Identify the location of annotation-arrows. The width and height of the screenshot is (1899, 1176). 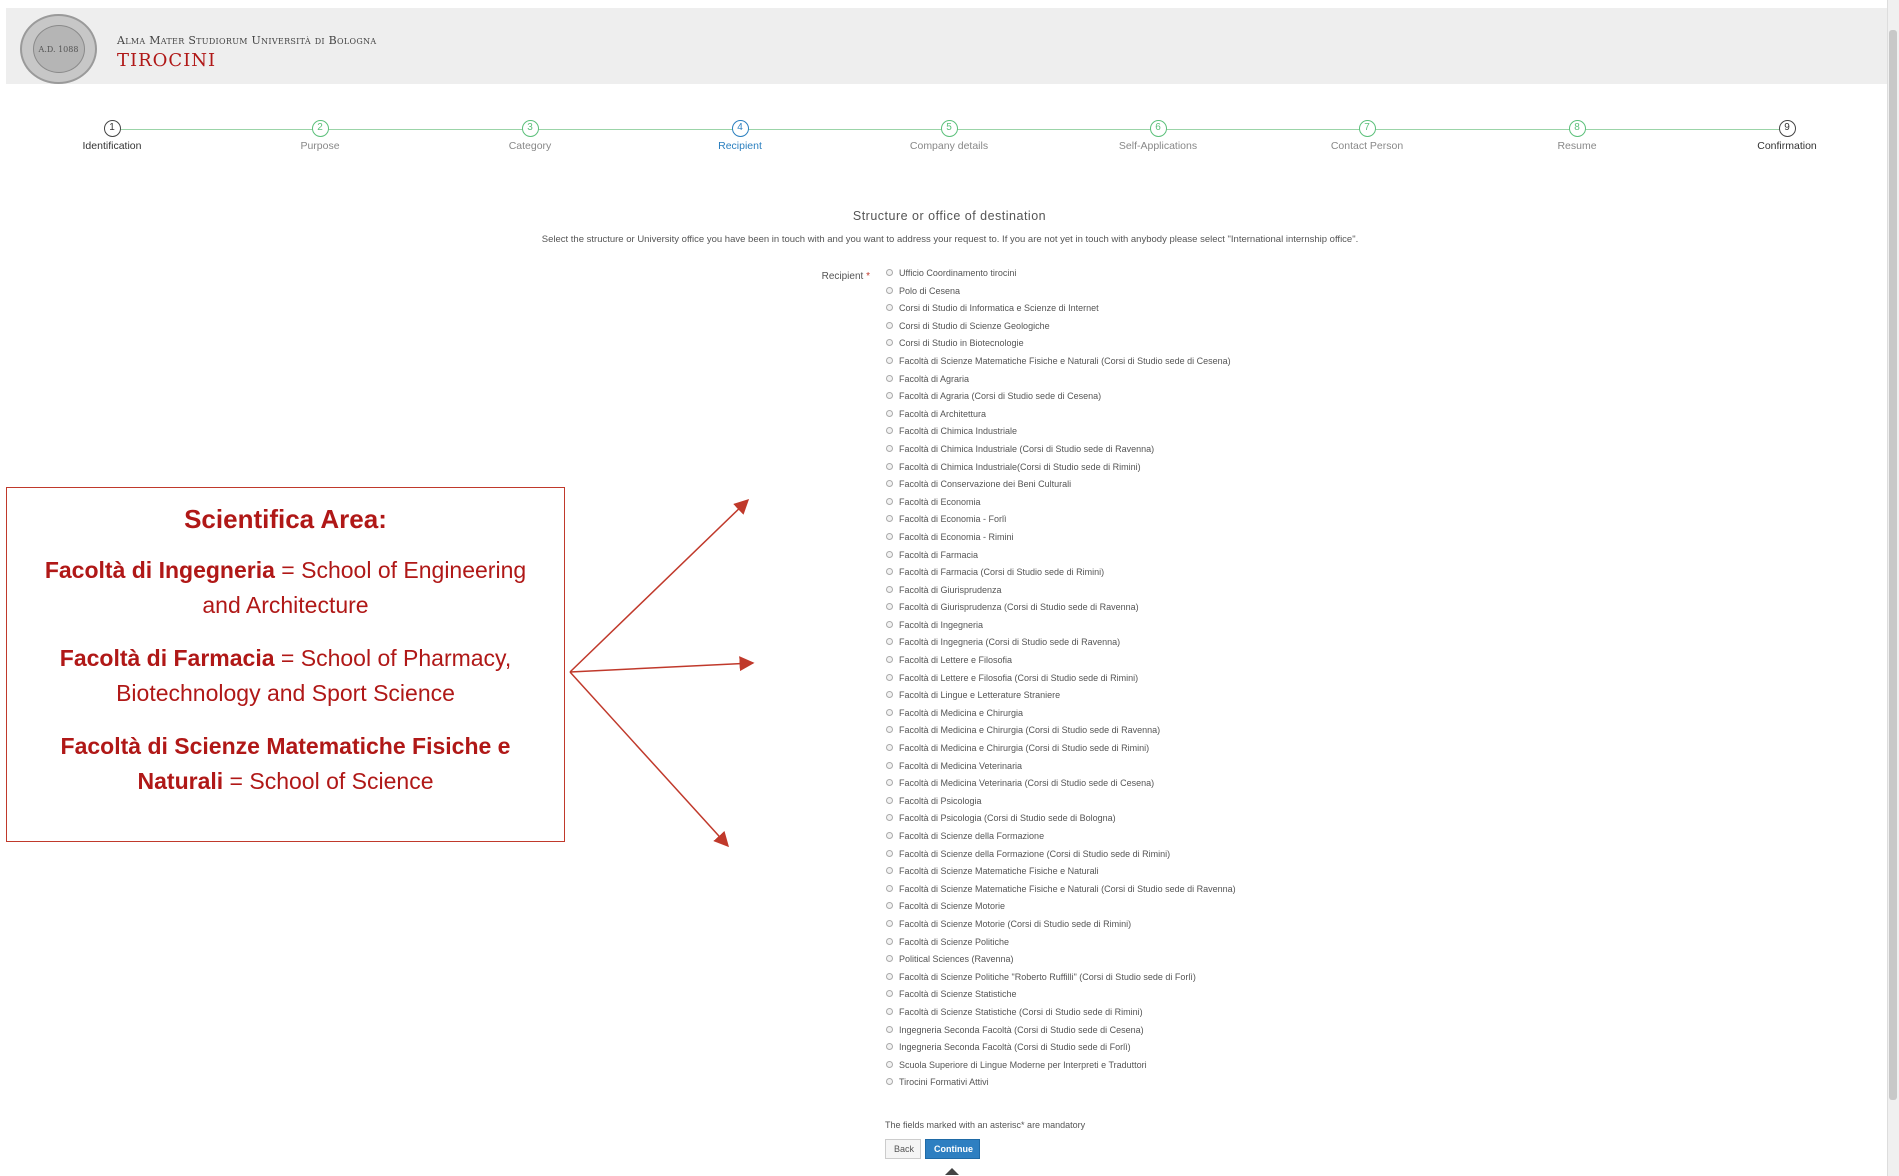
(662, 673).